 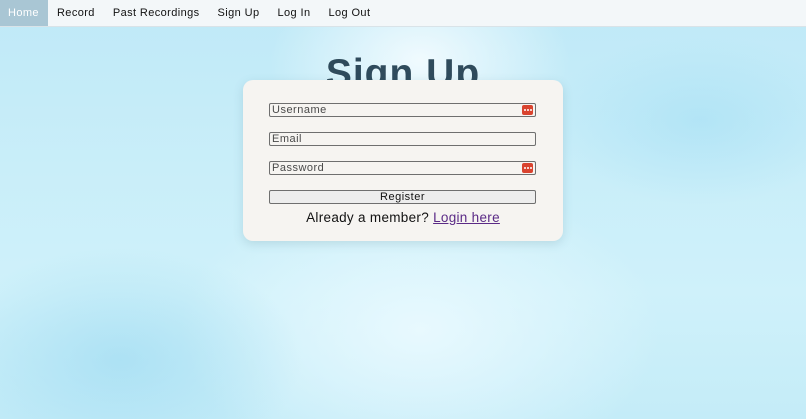 I want to click on nav-item-record: Record, so click(x=76, y=13).